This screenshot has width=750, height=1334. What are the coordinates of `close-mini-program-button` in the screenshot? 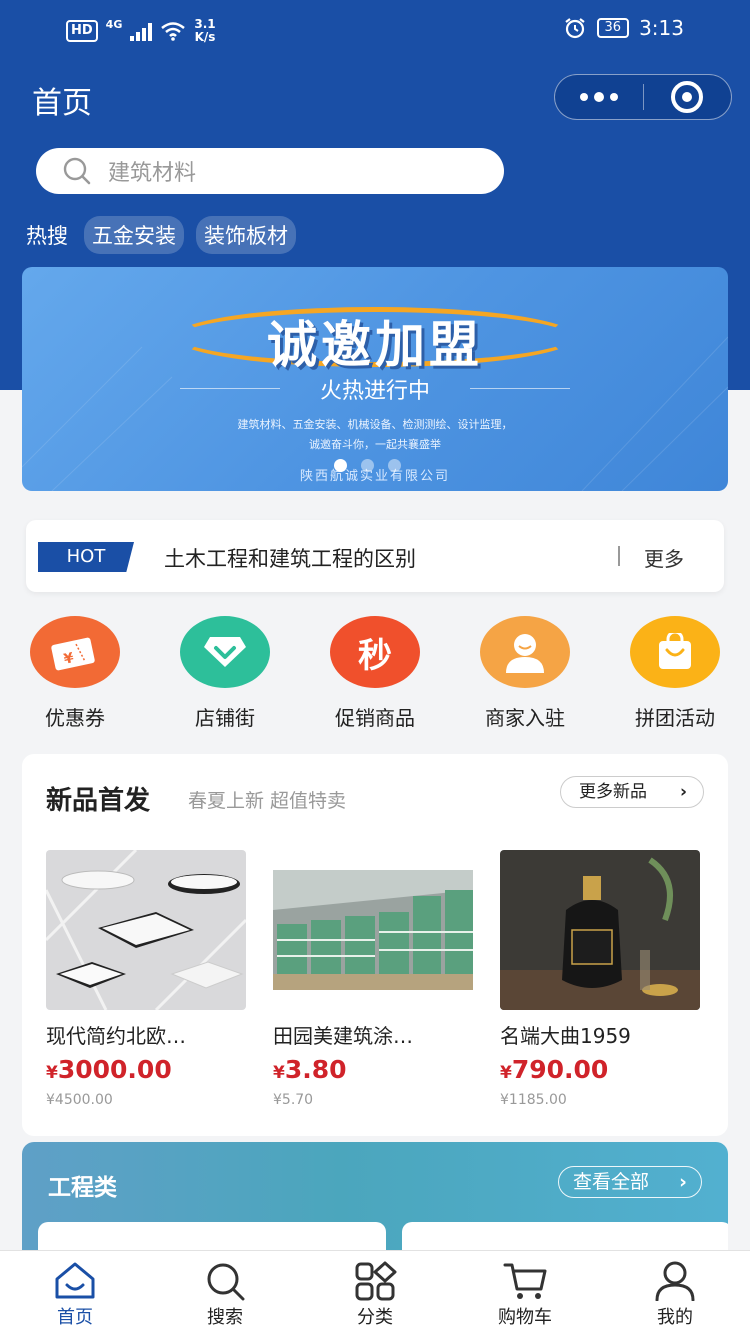 It's located at (688, 97).